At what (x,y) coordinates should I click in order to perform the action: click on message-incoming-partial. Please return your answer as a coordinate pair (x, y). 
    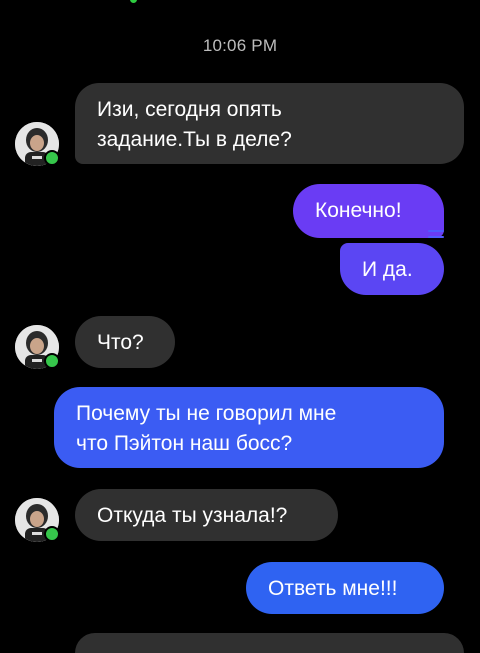
    Looking at the image, I should click on (269, 643).